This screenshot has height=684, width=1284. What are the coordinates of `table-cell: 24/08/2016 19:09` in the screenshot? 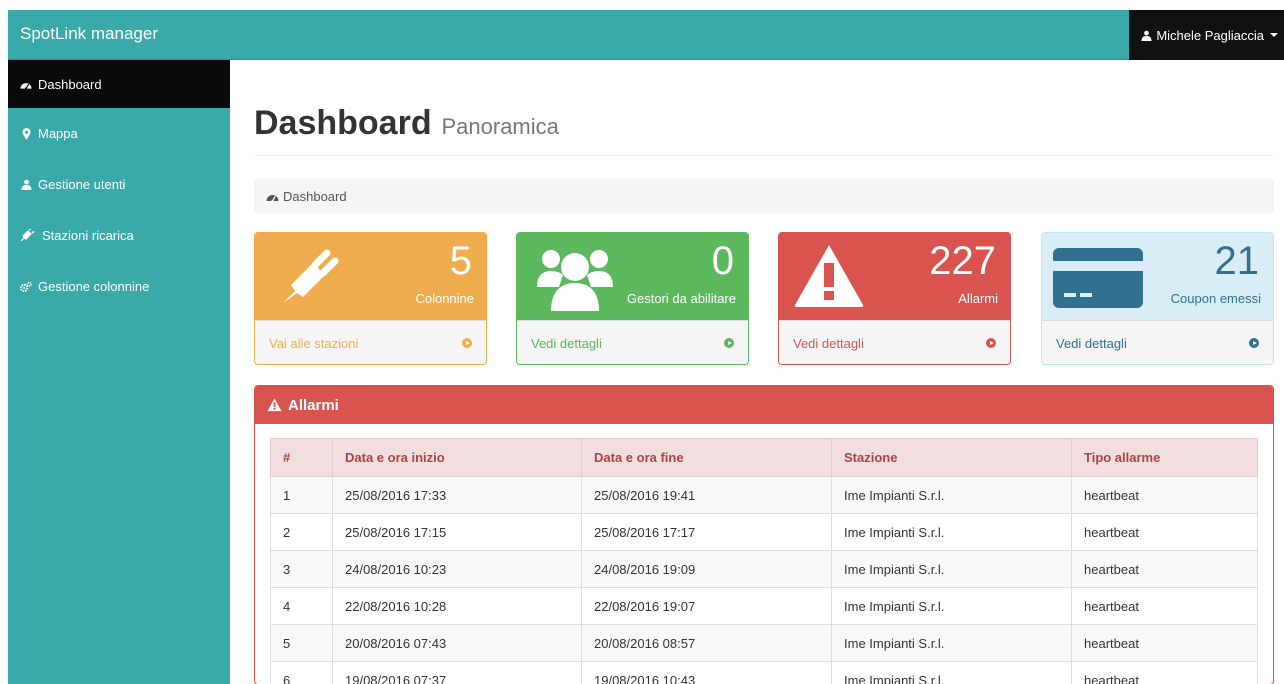 It's located at (706, 569).